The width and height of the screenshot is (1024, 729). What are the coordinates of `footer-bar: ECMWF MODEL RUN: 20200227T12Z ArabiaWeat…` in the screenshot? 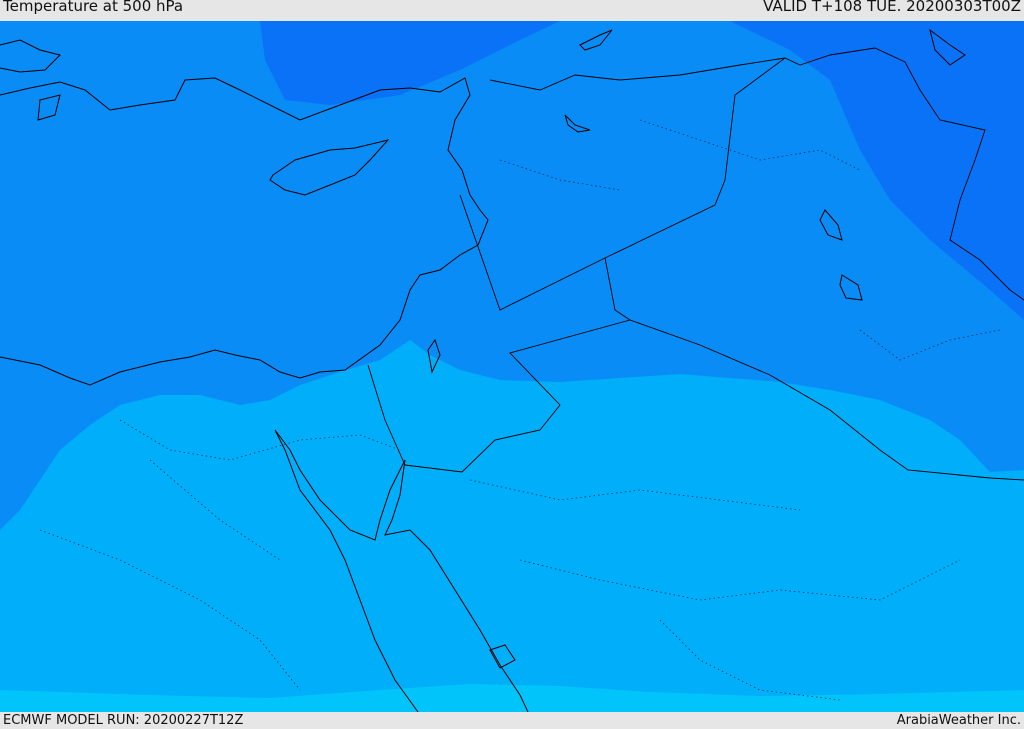 It's located at (512, 720).